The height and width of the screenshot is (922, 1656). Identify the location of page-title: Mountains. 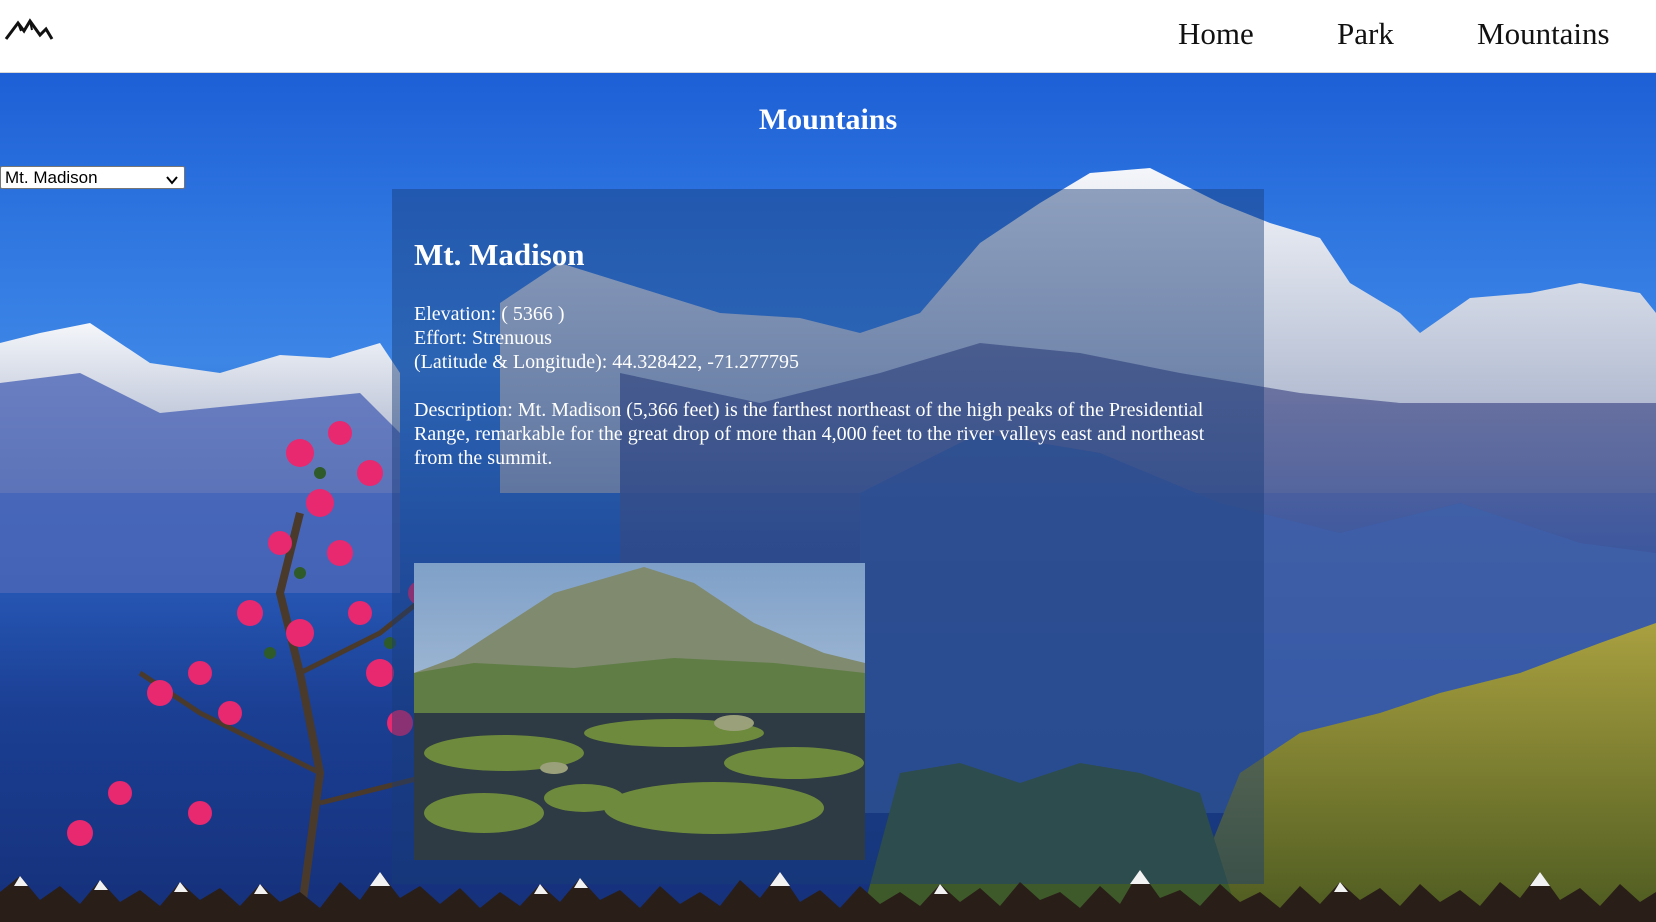
(828, 119).